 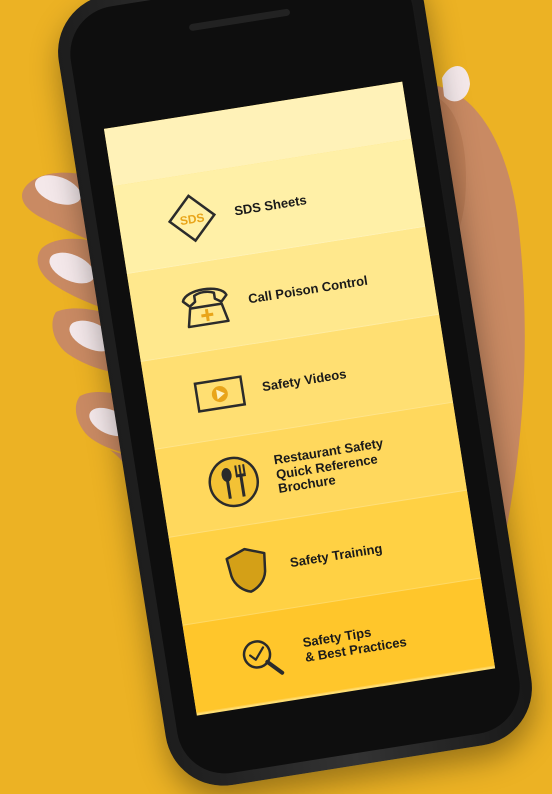 I want to click on video-play-icon, so click(x=220, y=394).